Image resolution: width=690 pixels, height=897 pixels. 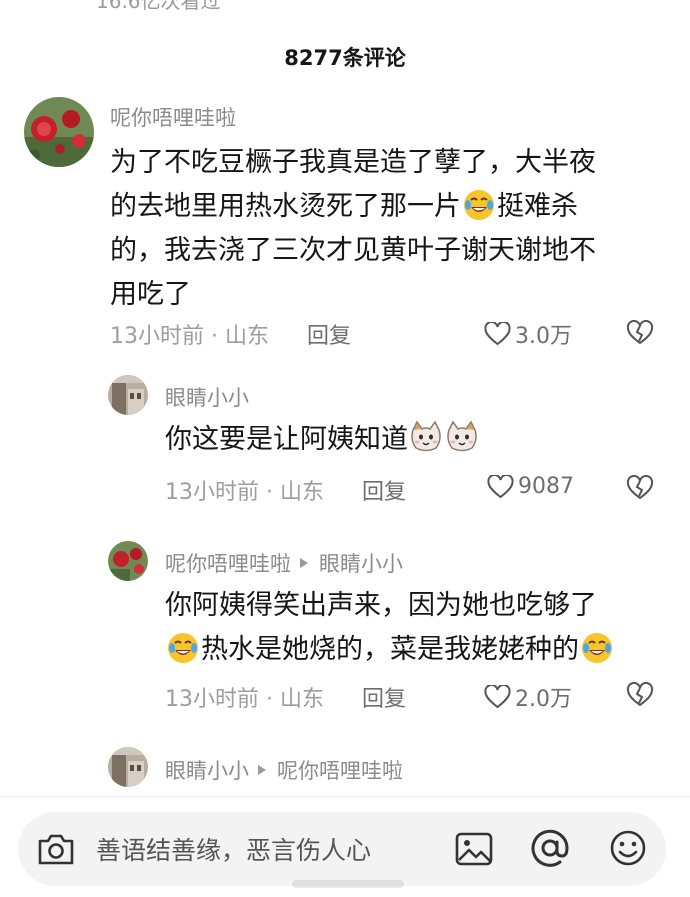 I want to click on comment-line-part: 的去地里用热水烫死了那一片, so click(x=285, y=206).